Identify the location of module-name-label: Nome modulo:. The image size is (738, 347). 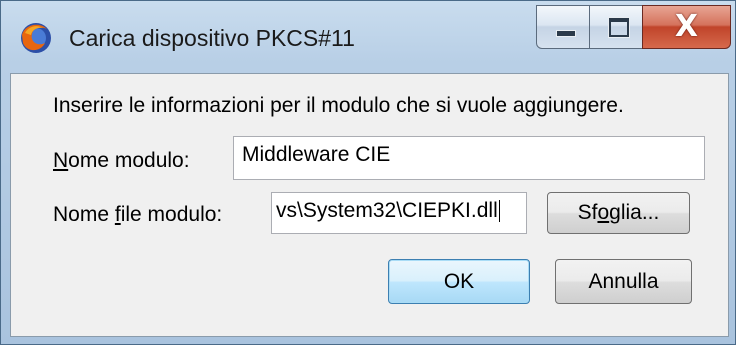
(121, 160).